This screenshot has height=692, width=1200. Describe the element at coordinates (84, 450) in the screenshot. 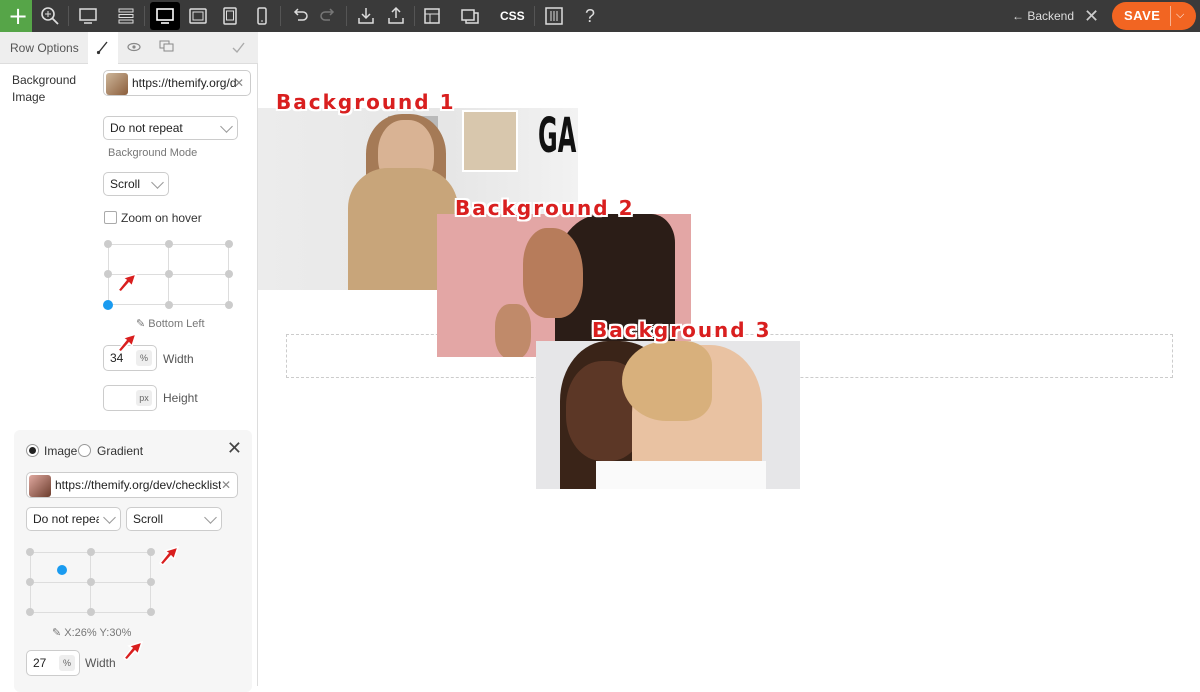

I see `gradient-radio` at that location.